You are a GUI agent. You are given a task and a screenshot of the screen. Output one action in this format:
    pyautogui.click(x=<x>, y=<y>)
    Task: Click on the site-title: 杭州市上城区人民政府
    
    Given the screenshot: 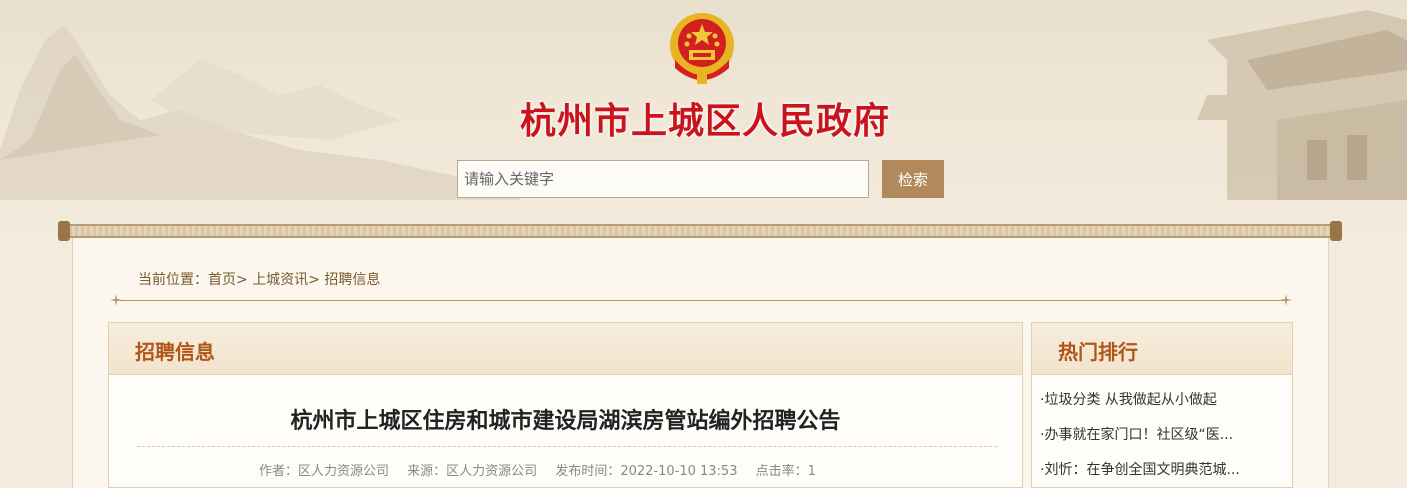 What is the action you would take?
    pyautogui.click(x=704, y=121)
    